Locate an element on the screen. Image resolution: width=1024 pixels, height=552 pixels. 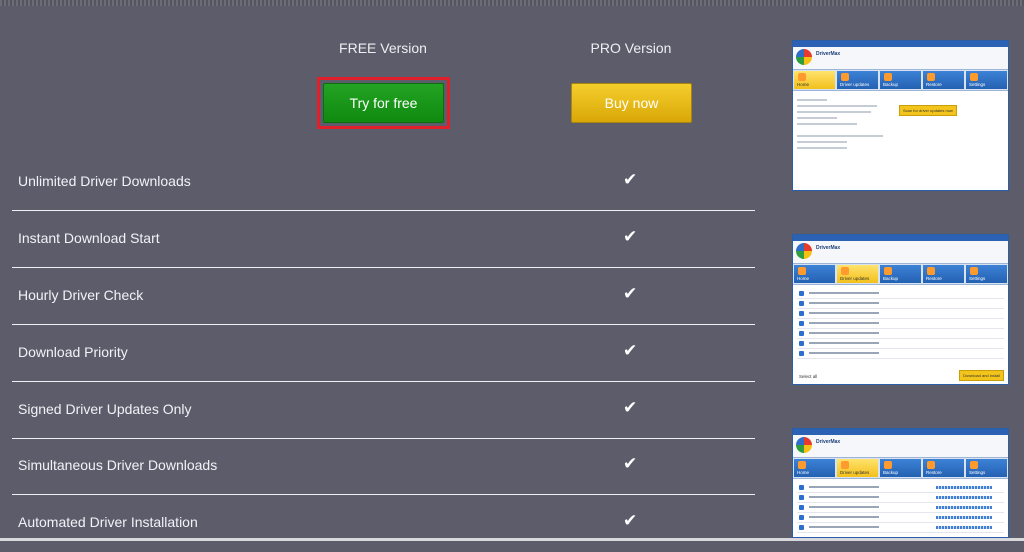
try-for-free-button: Try for free is located at coordinates (383, 103).